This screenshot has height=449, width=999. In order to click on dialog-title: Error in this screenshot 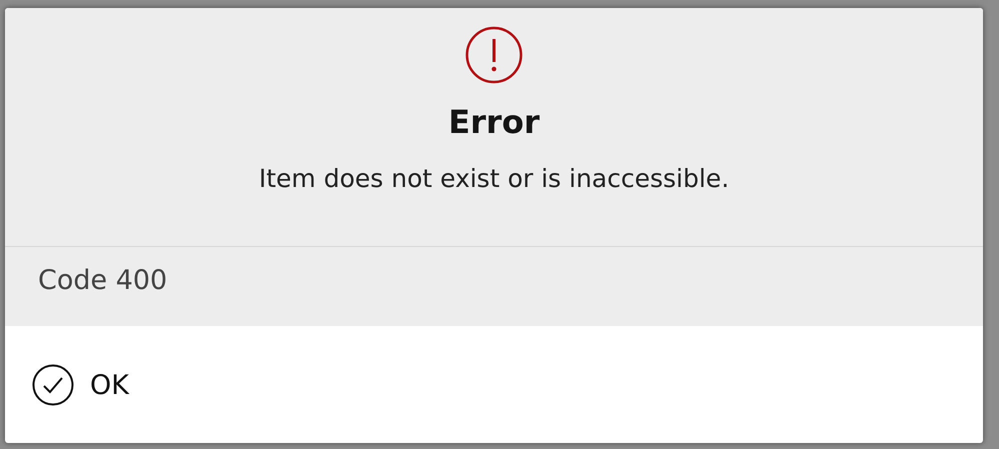, I will do `click(494, 122)`.